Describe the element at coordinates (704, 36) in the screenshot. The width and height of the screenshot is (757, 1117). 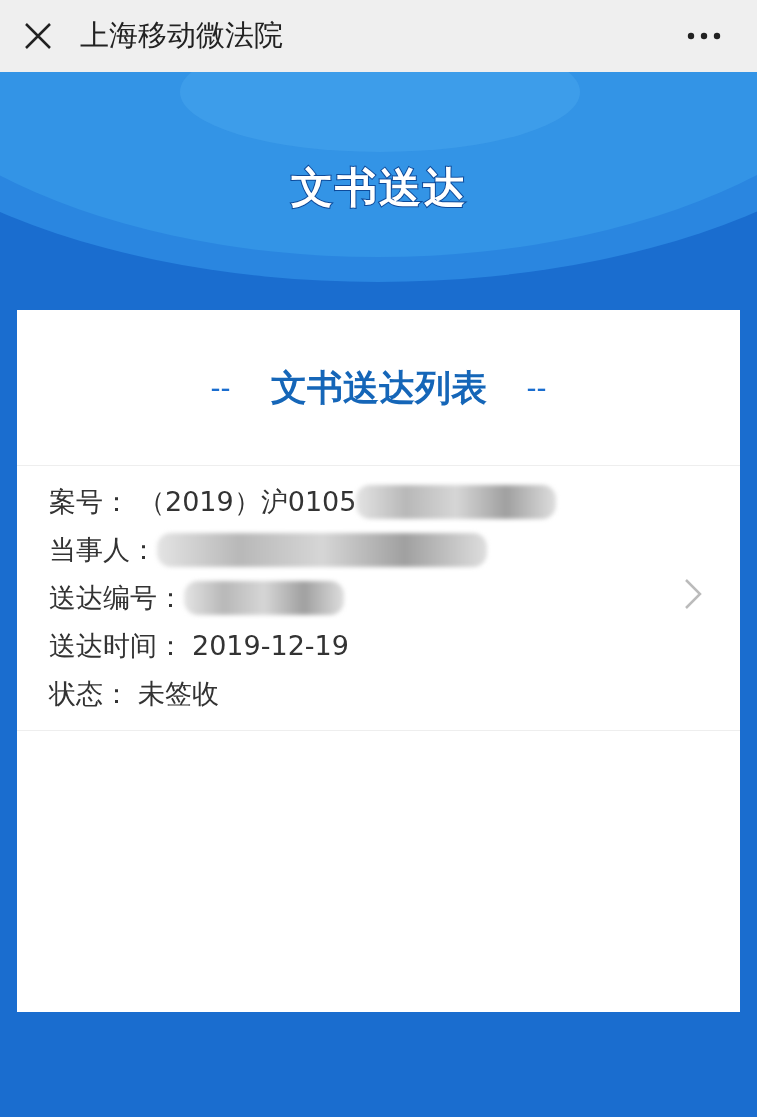
I see `more-icon` at that location.